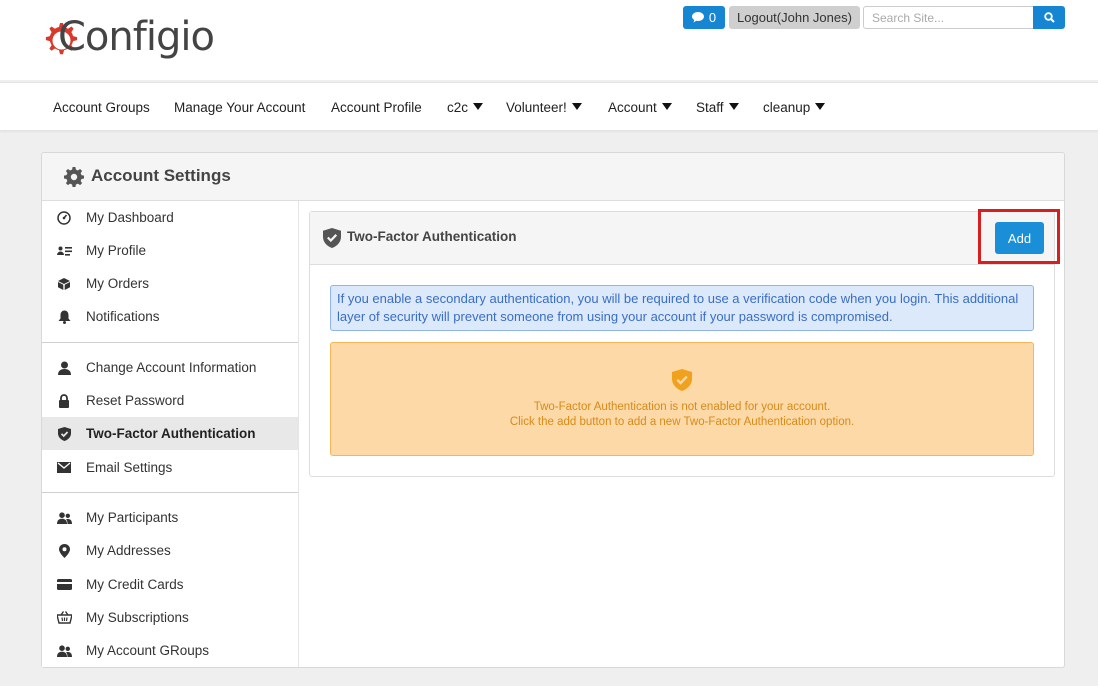  What do you see at coordinates (135, 400) in the screenshot?
I see `sidebar-item-label: Reset Password` at bounding box center [135, 400].